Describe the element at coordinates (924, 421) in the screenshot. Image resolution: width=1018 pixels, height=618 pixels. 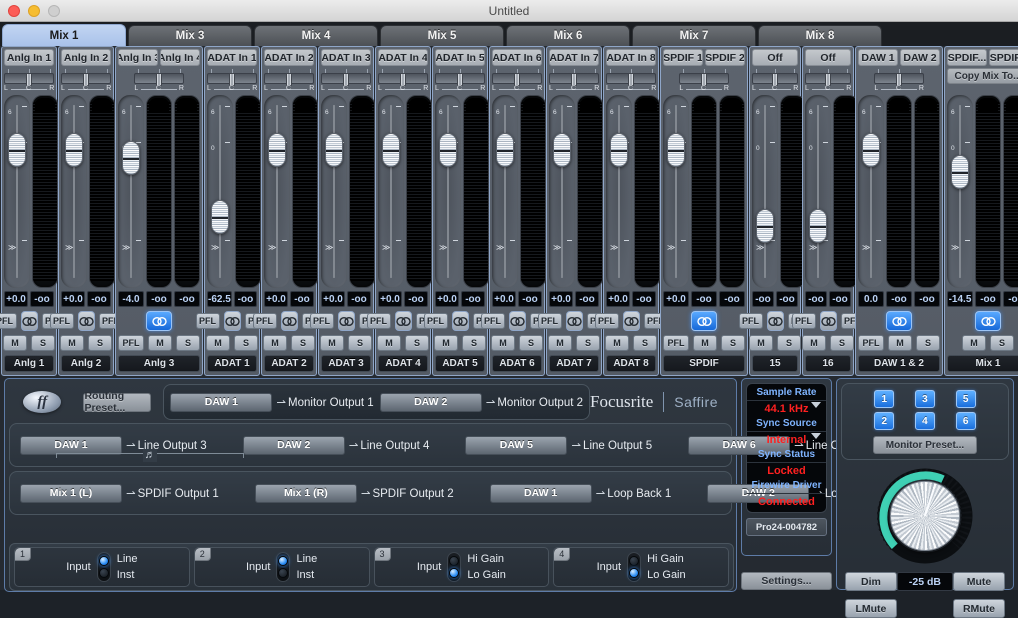
I see `monitor-preset-4: 4` at that location.